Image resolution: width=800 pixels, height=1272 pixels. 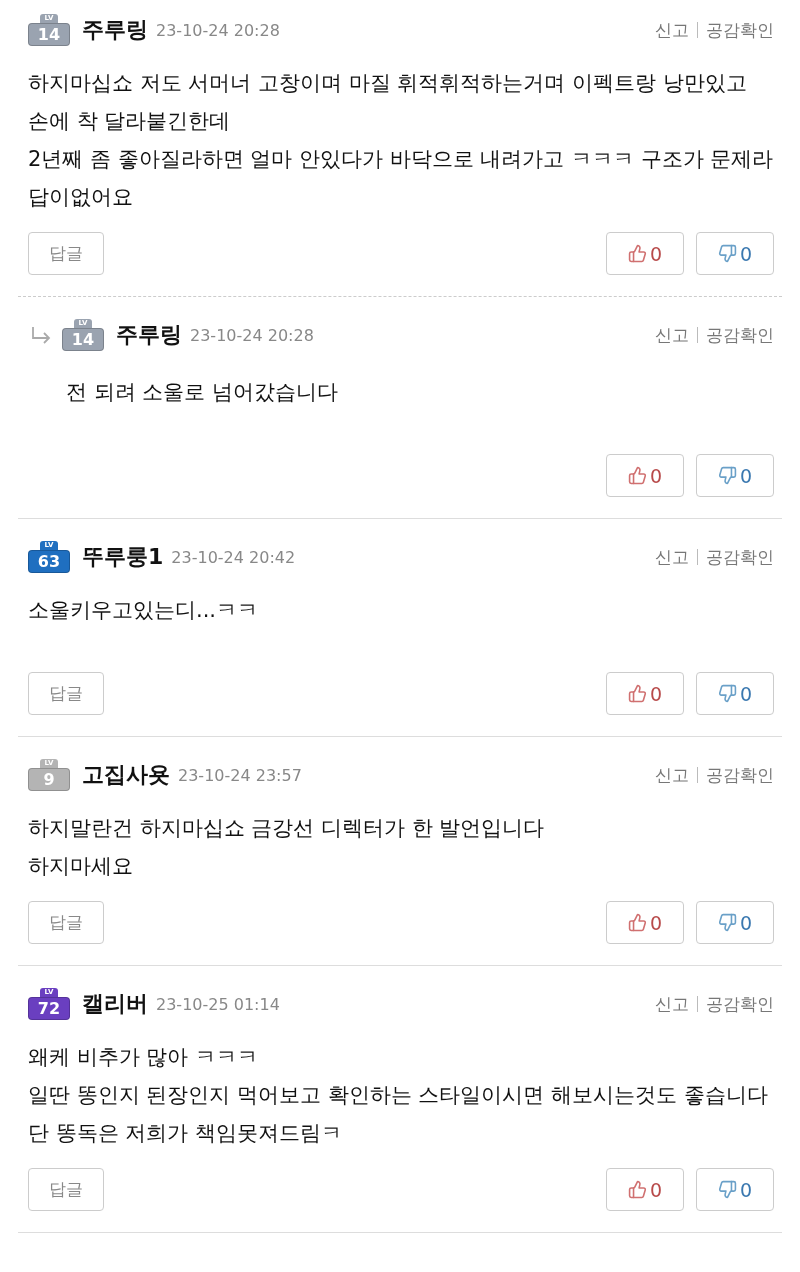 What do you see at coordinates (126, 775) in the screenshot?
I see `user-name: 고집사욧` at bounding box center [126, 775].